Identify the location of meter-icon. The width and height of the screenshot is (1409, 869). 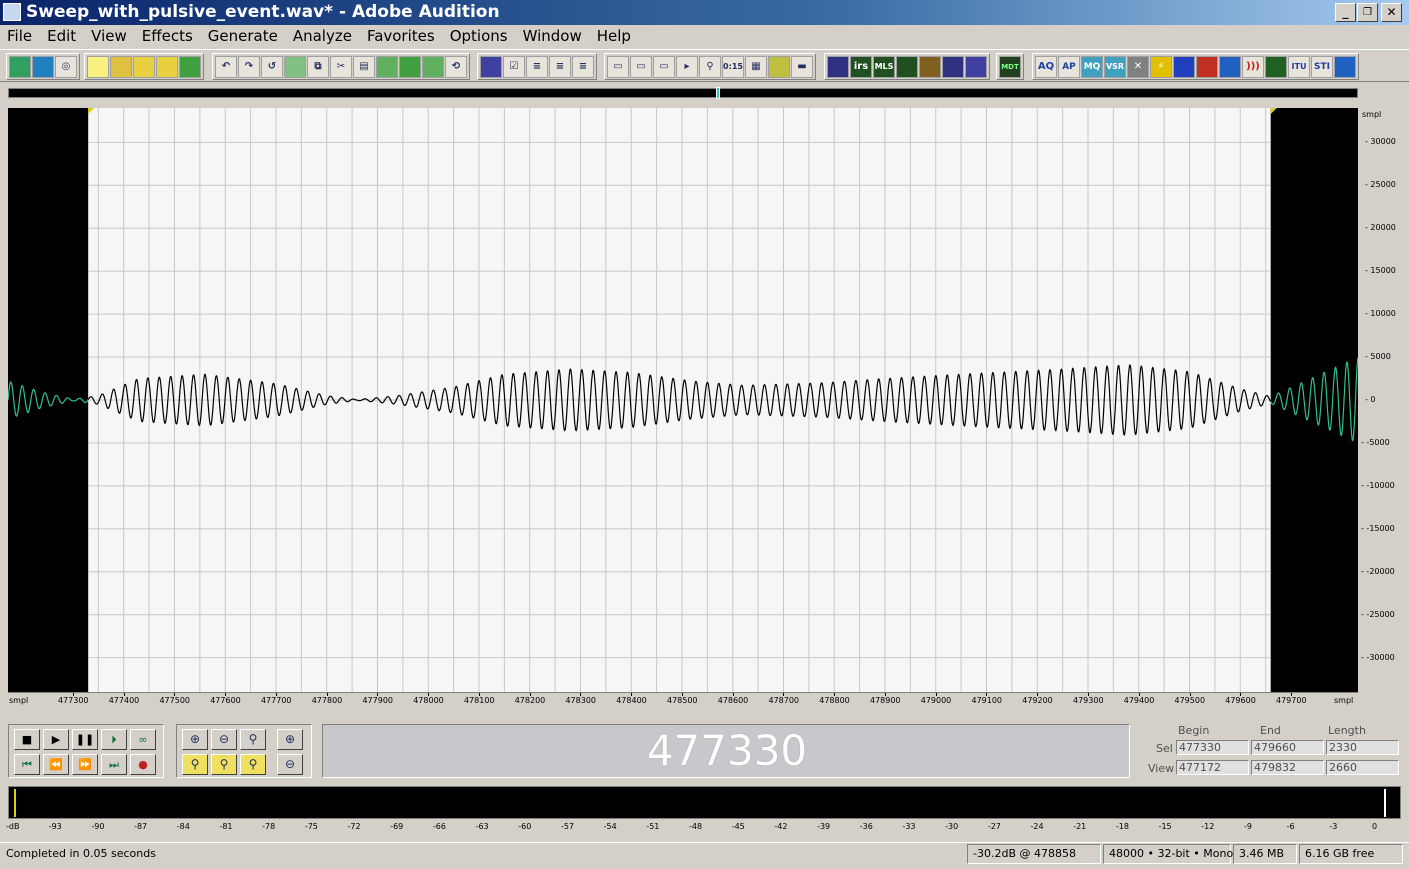
(976, 66).